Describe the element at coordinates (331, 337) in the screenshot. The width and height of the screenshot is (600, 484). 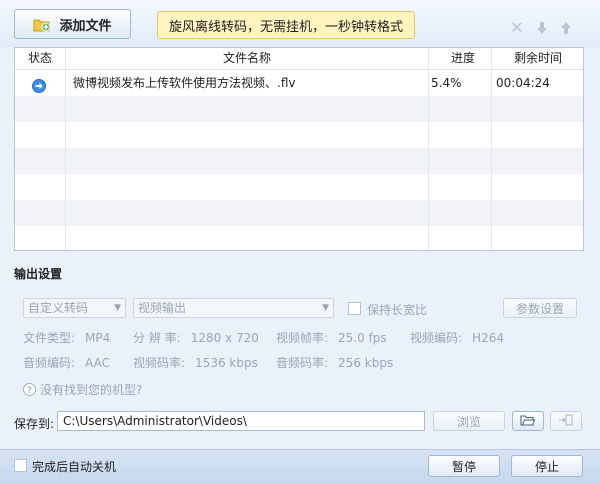
I see `framerate-spec: 视频帧率: 25.0 fps` at that location.